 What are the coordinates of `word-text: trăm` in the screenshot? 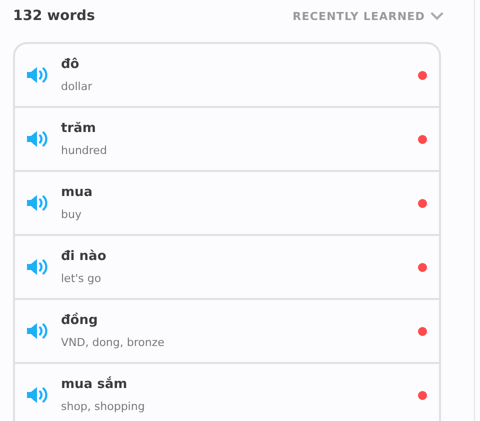 It's located at (79, 128).